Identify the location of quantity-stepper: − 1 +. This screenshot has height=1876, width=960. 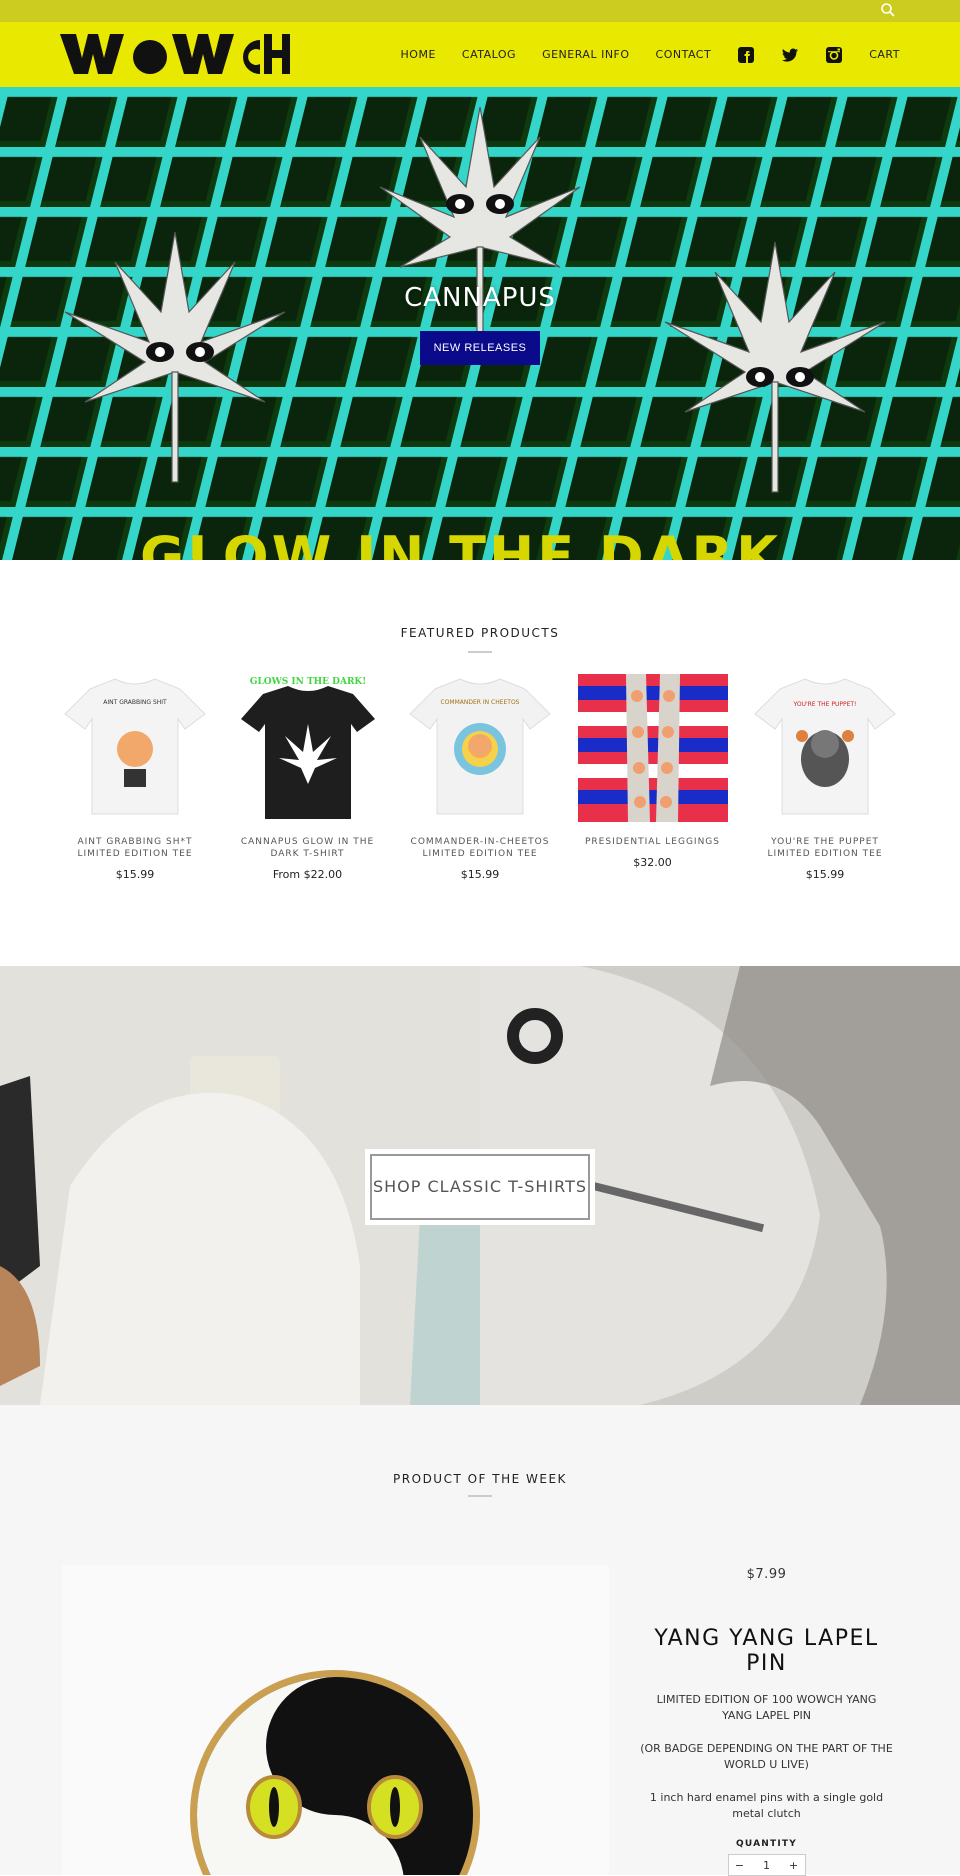
(766, 1865).